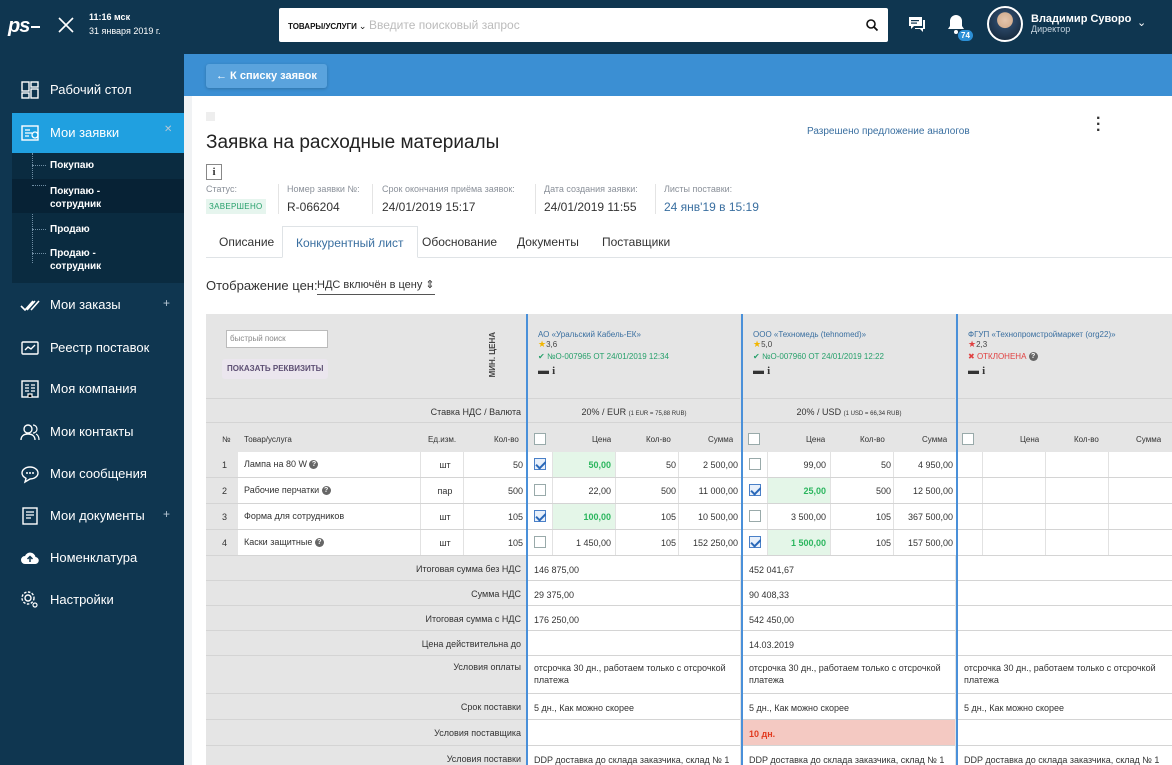  I want to click on search-icon, so click(872, 25).